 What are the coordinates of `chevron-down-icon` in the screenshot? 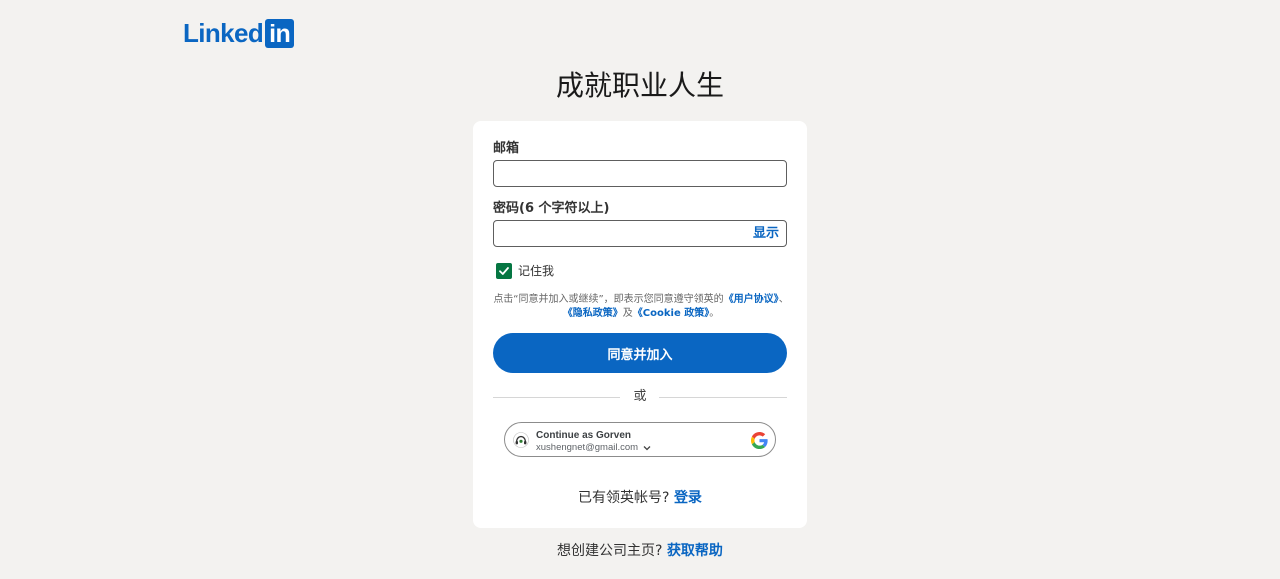 It's located at (647, 447).